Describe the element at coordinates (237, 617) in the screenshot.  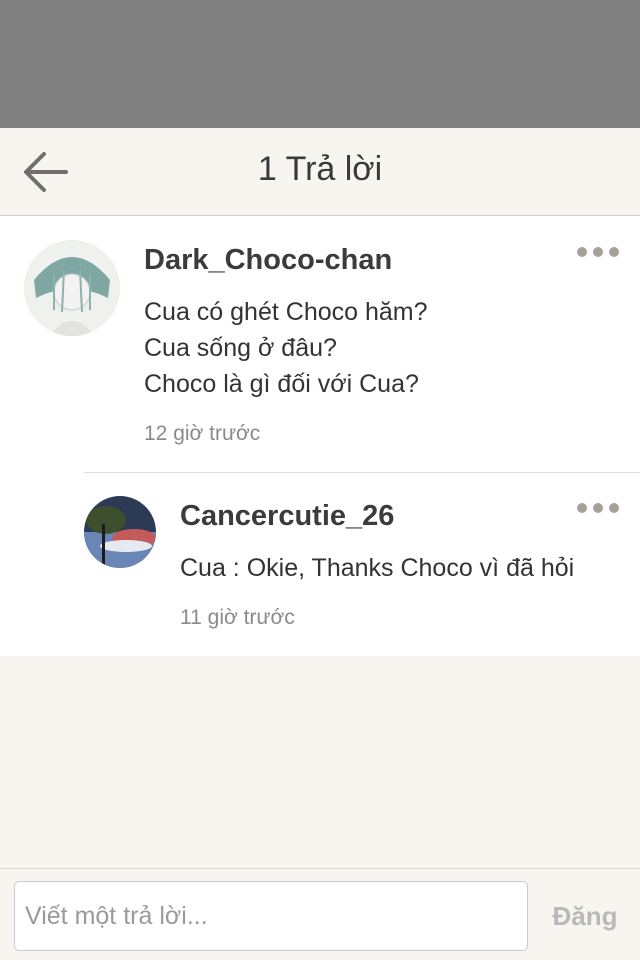
I see `reply-timestamp: 11 giờ trước` at that location.